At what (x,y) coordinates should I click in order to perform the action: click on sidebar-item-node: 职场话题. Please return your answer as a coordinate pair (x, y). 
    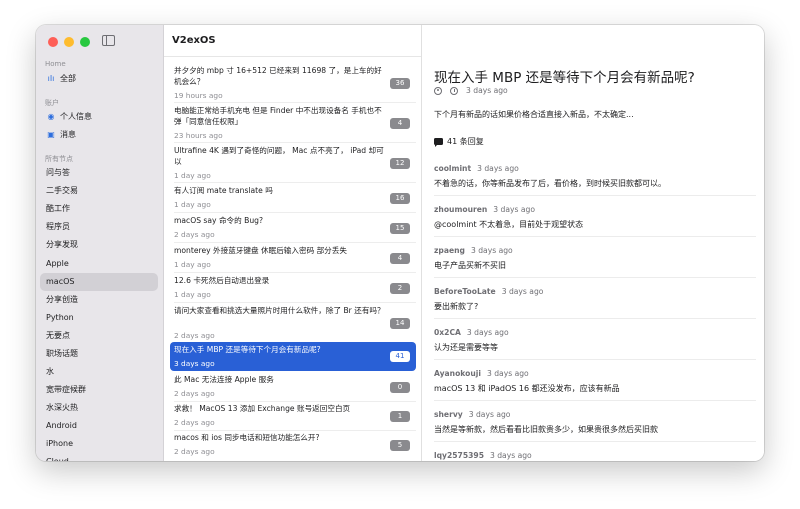
    Looking at the image, I should click on (99, 354).